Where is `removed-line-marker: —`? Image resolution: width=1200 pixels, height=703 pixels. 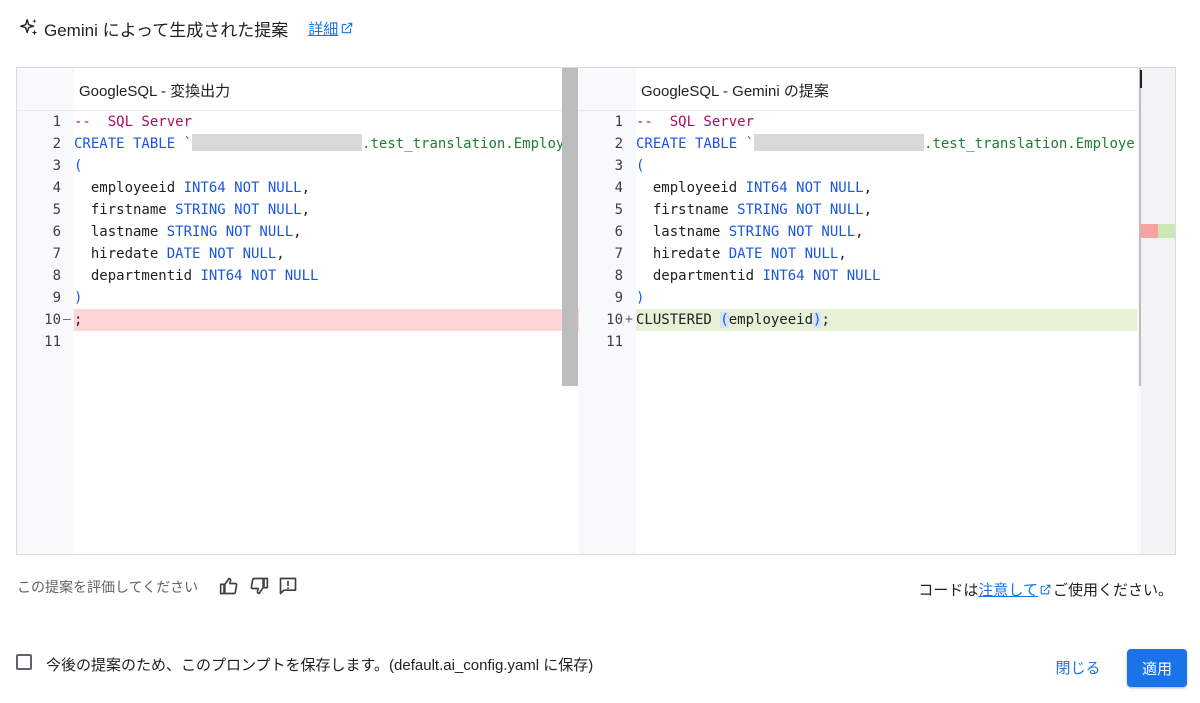 removed-line-marker: — is located at coordinates (67, 319).